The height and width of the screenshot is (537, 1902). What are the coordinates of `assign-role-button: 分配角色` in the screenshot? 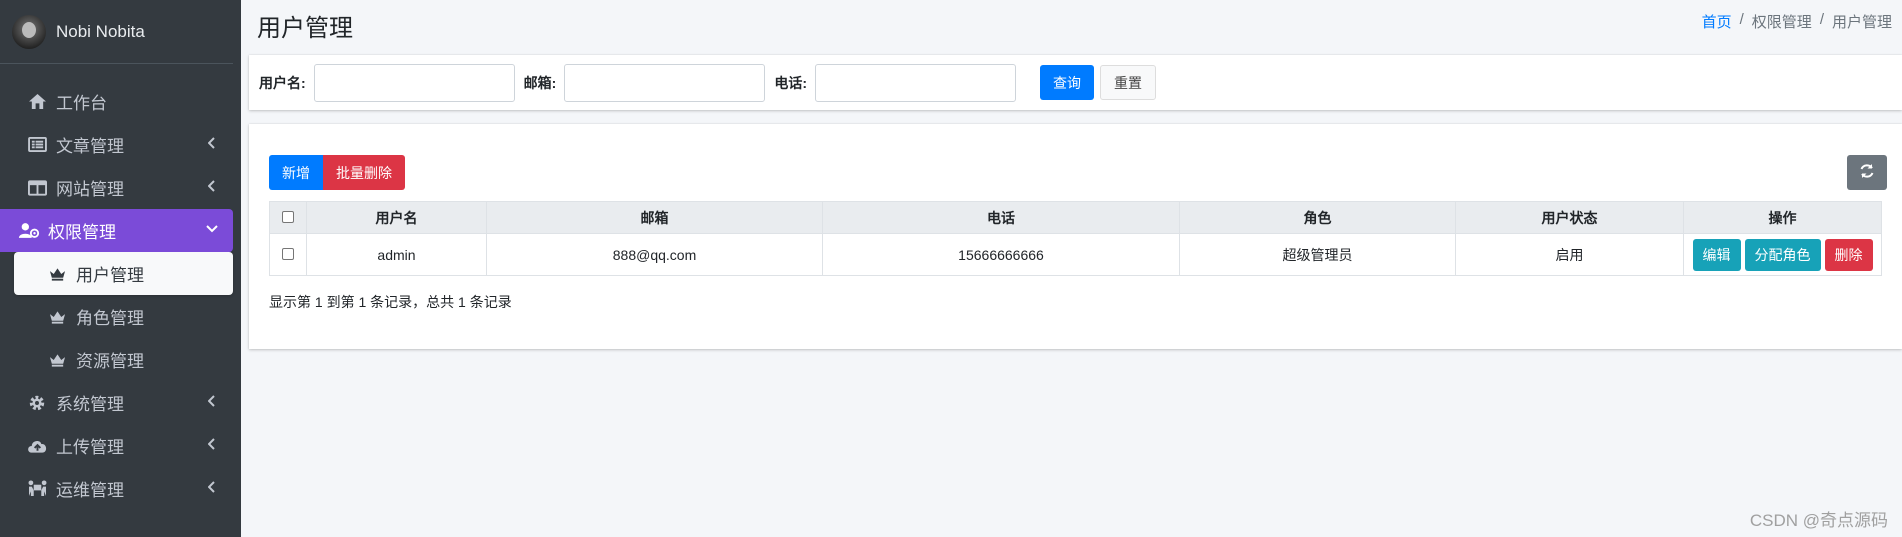 It's located at (1782, 254).